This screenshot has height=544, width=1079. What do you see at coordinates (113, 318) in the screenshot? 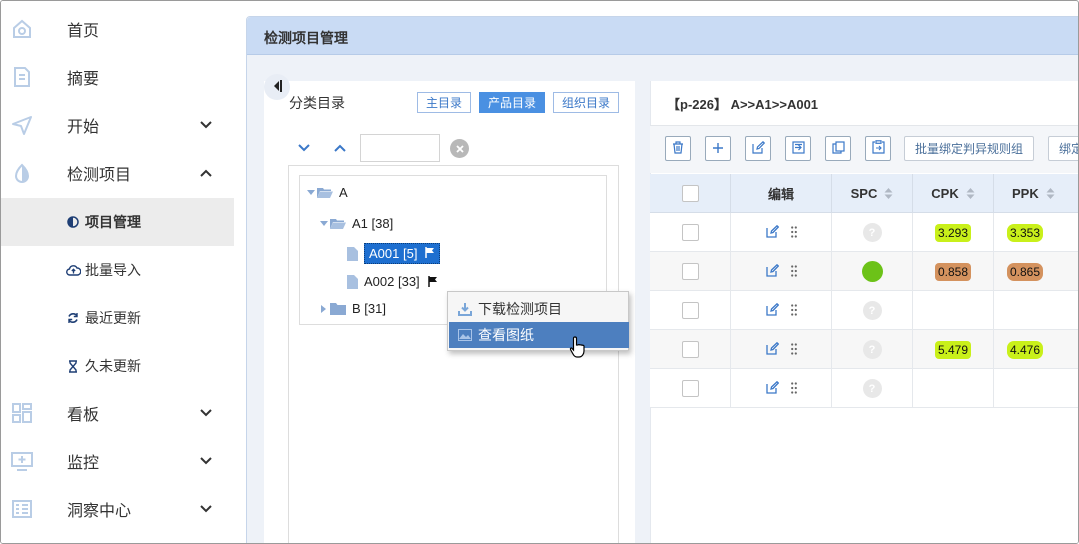
I see `sidebar-subitem-label: 最近更新` at bounding box center [113, 318].